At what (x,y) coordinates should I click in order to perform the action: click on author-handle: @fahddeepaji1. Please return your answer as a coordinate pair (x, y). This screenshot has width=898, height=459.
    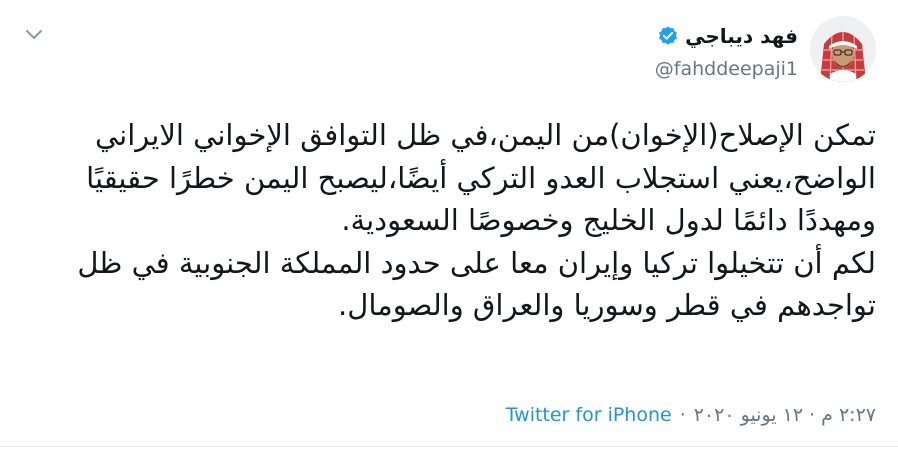
    Looking at the image, I should click on (726, 69).